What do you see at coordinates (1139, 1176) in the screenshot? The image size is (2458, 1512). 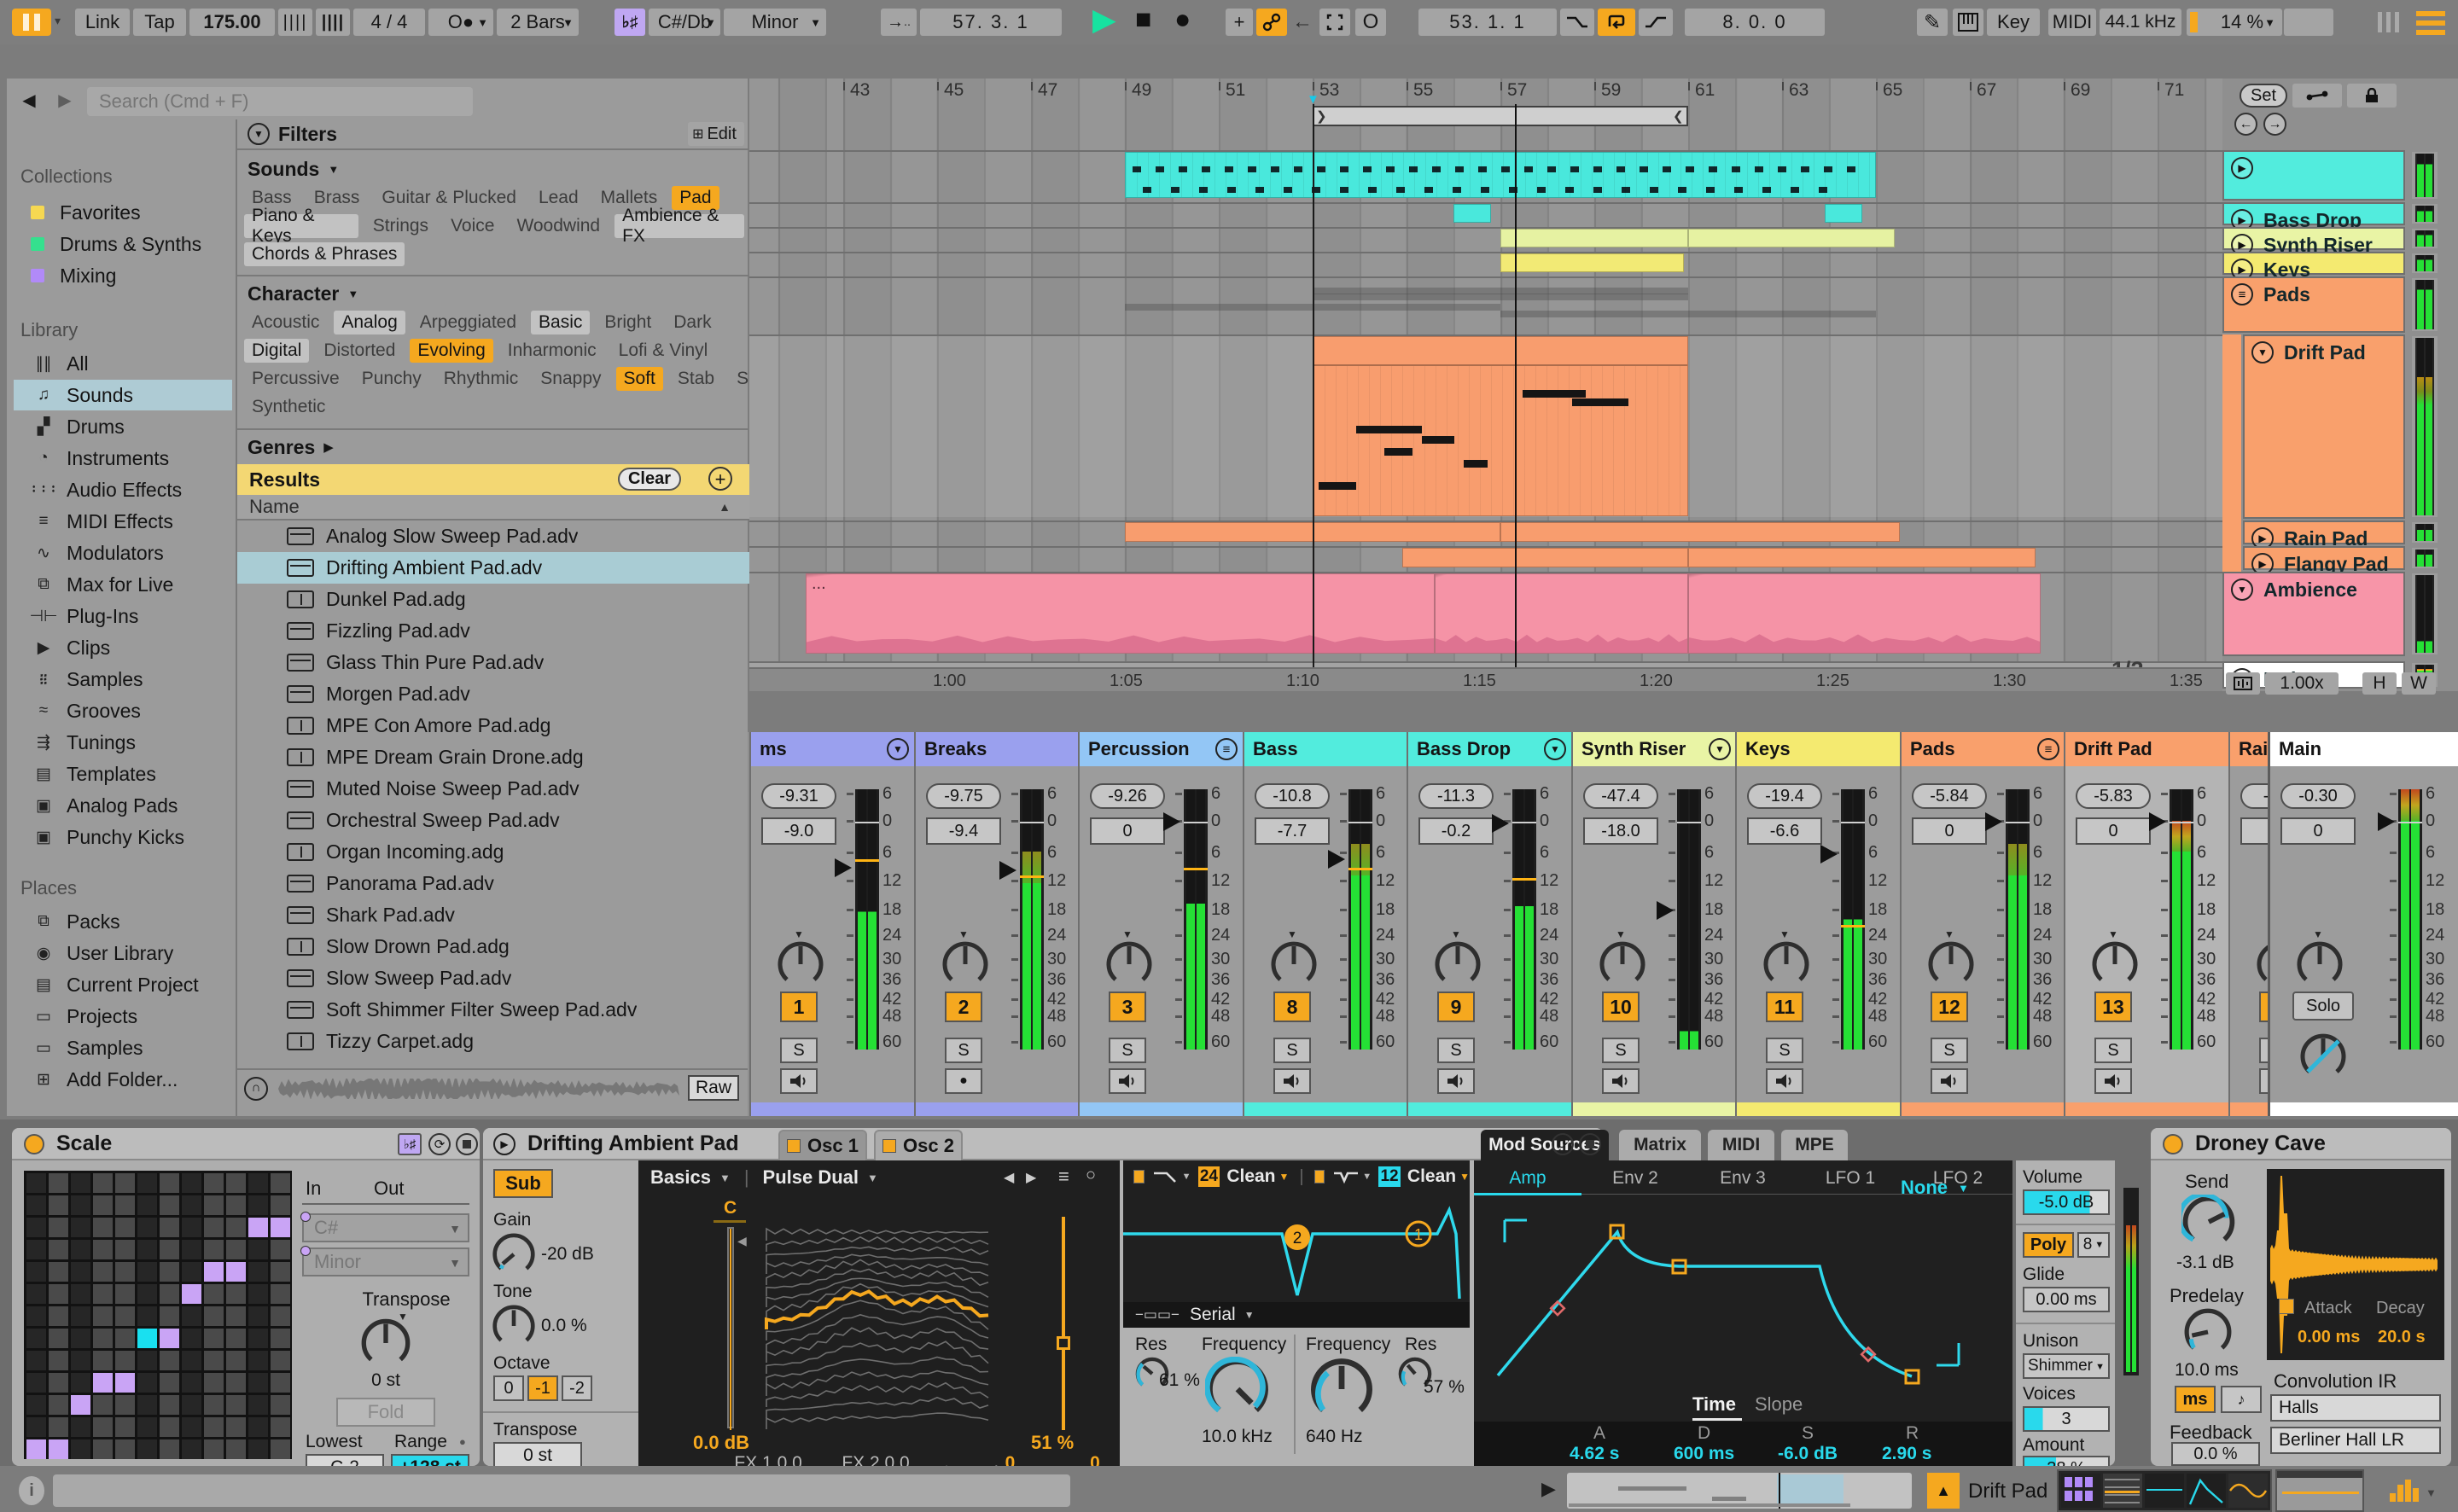 I see `filter1-on-checkbox` at bounding box center [1139, 1176].